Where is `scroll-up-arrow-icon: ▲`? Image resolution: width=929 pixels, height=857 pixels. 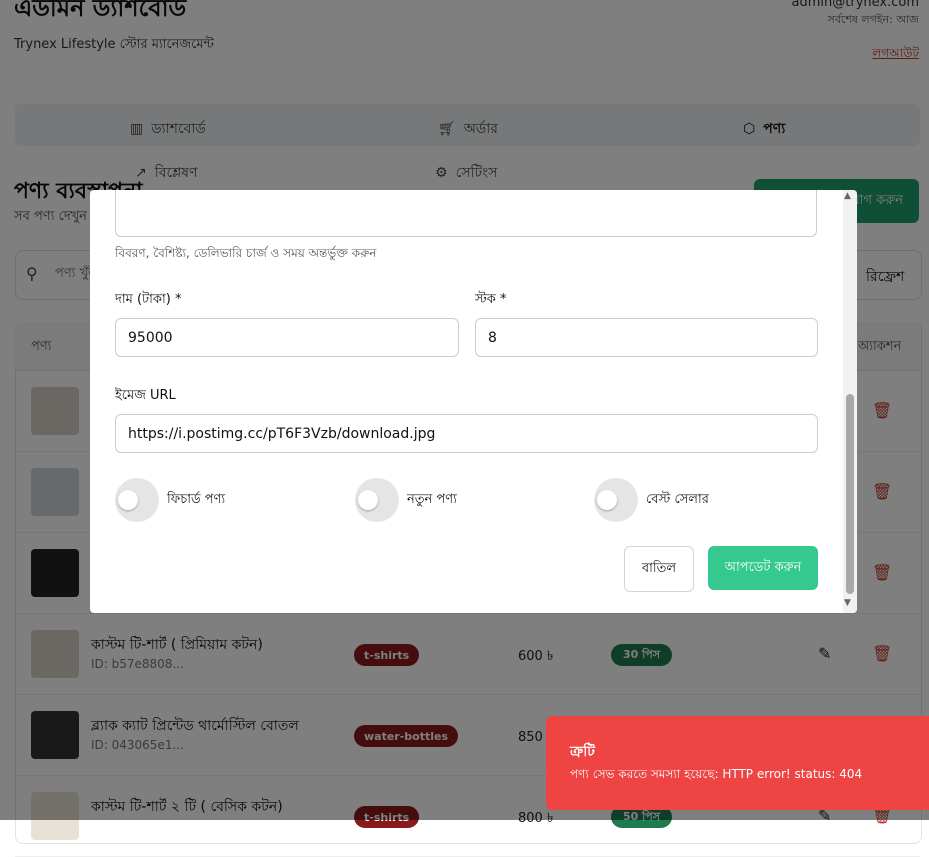
scroll-up-arrow-icon: ▲ is located at coordinates (847, 196).